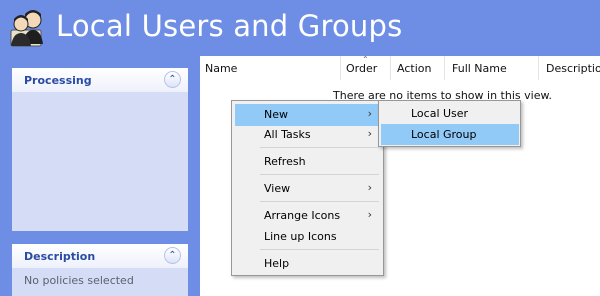 The width and height of the screenshot is (600, 296). Describe the element at coordinates (58, 80) in the screenshot. I see `processing-panel-title: Processing` at that location.